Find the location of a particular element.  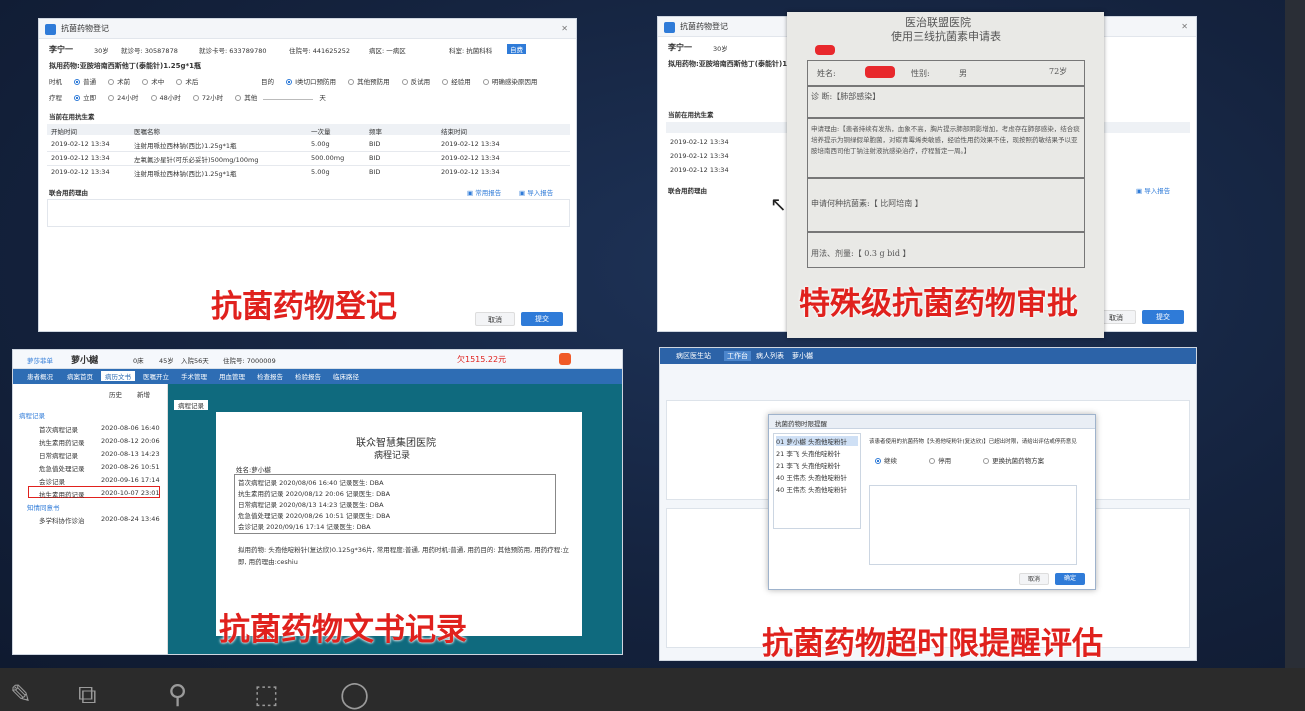

doc-tab: 病程记录 is located at coordinates (191, 405).